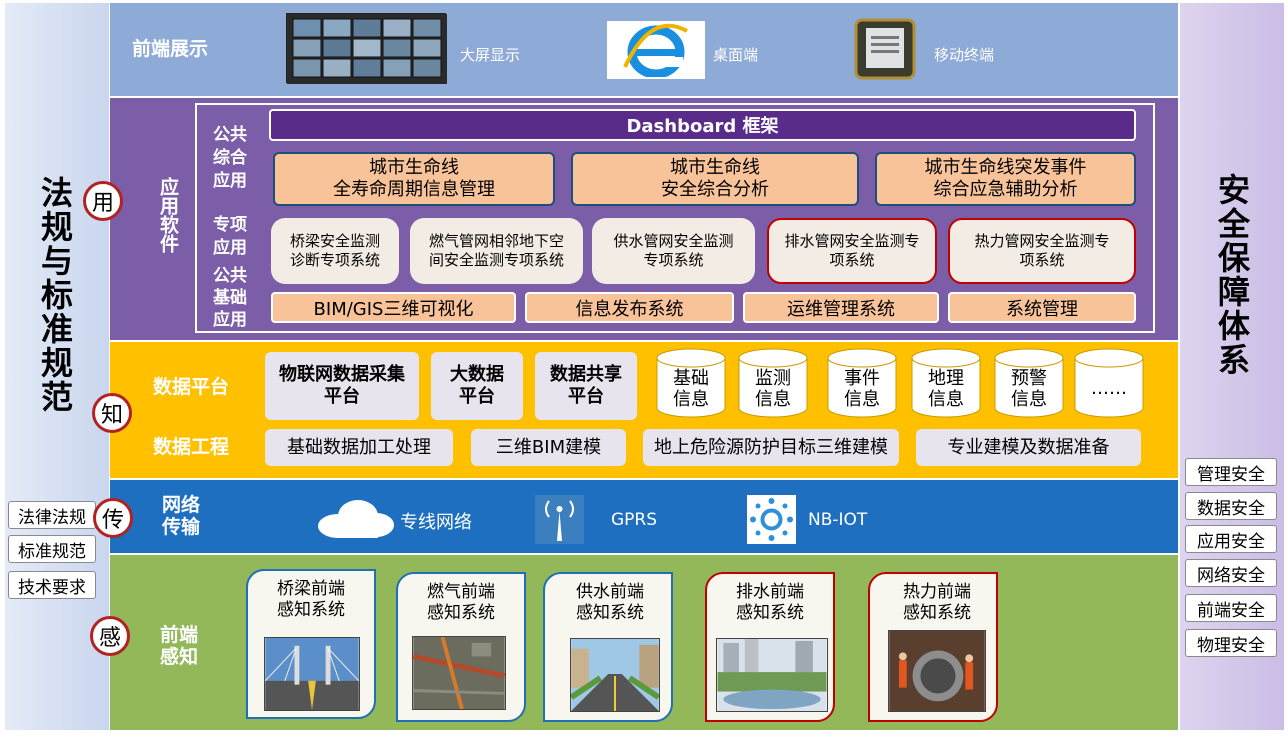 This screenshot has width=1288, height=737. Describe the element at coordinates (937, 613) in the screenshot. I see `heating-card-line2: 感知系统` at that location.